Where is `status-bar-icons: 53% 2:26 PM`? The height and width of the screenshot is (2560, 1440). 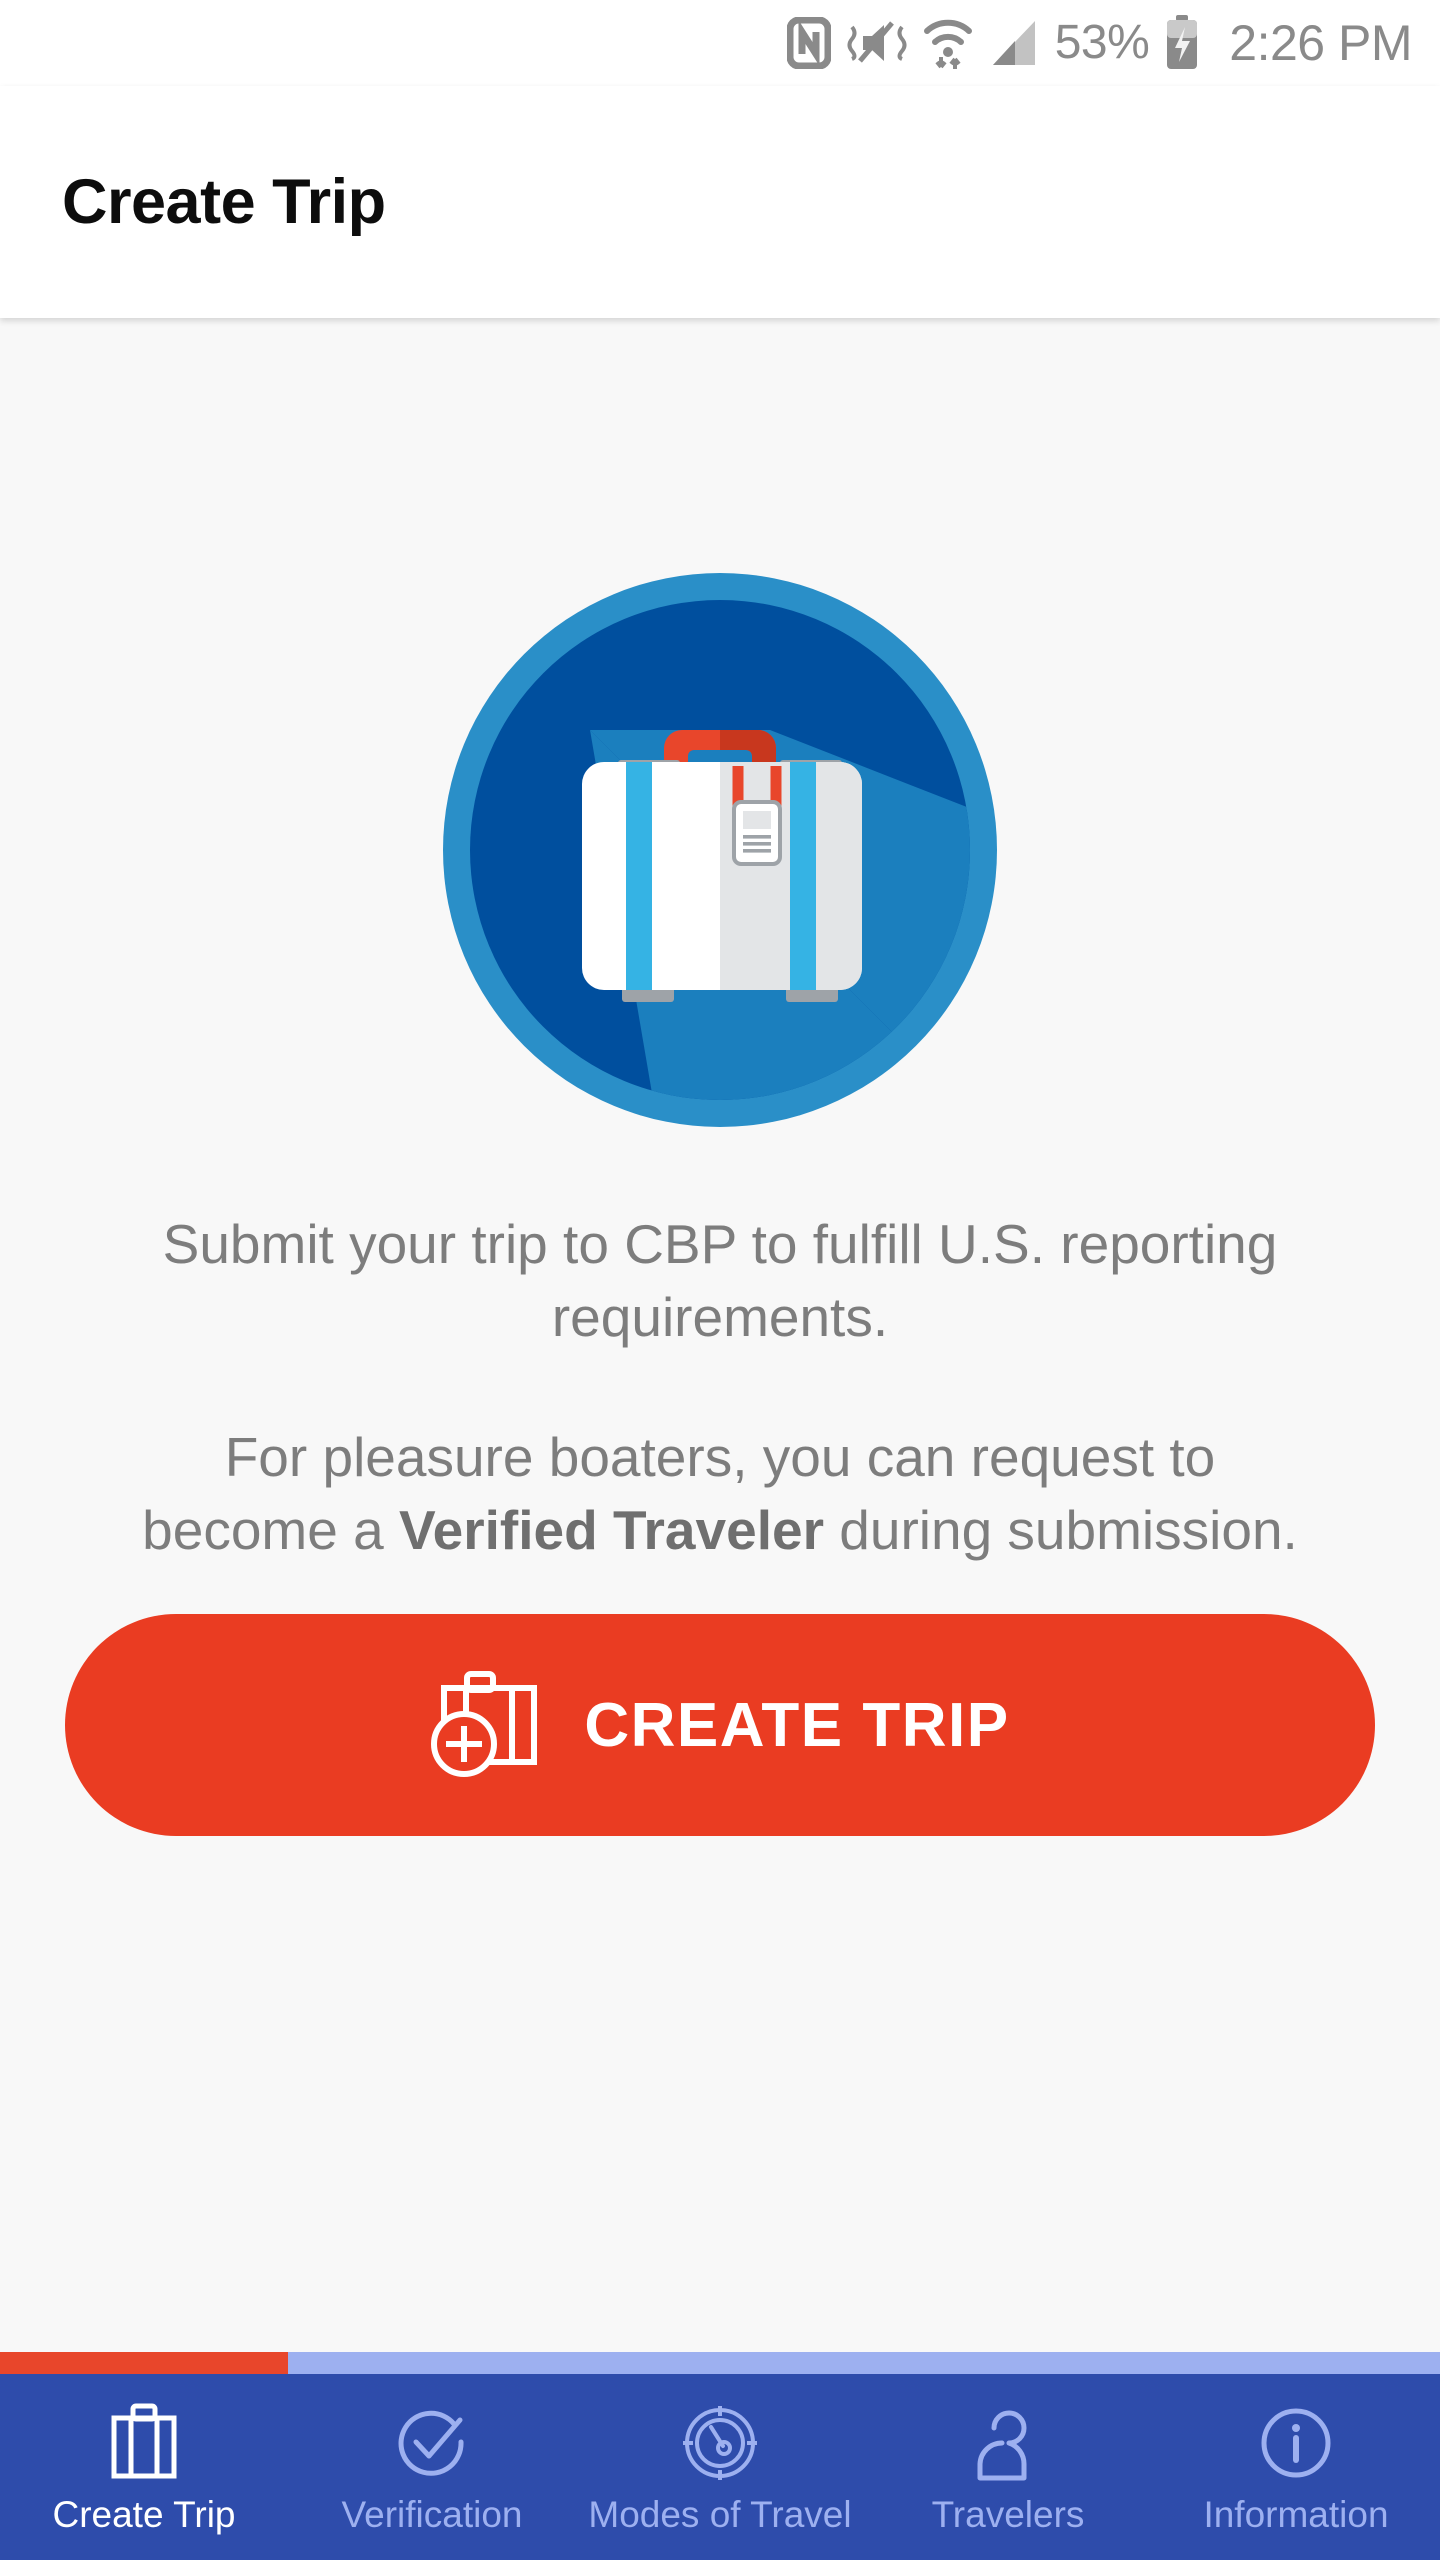 status-bar-icons: 53% 2:26 PM is located at coordinates (1099, 43).